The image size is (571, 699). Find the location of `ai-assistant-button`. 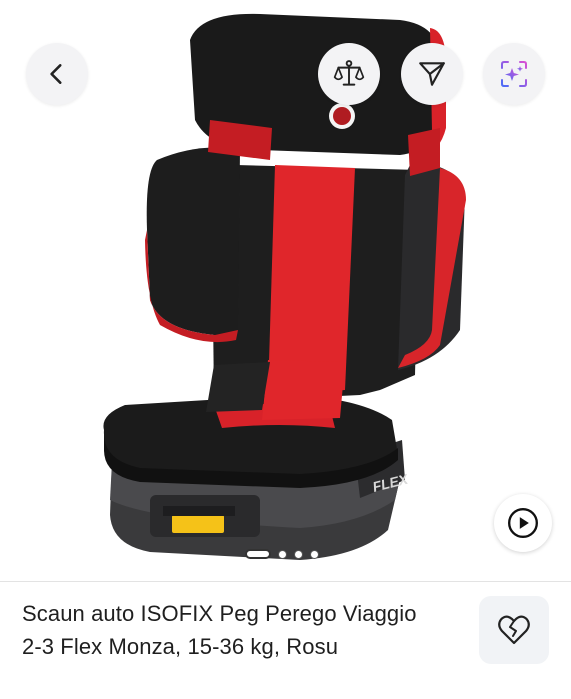

ai-assistant-button is located at coordinates (514, 74).